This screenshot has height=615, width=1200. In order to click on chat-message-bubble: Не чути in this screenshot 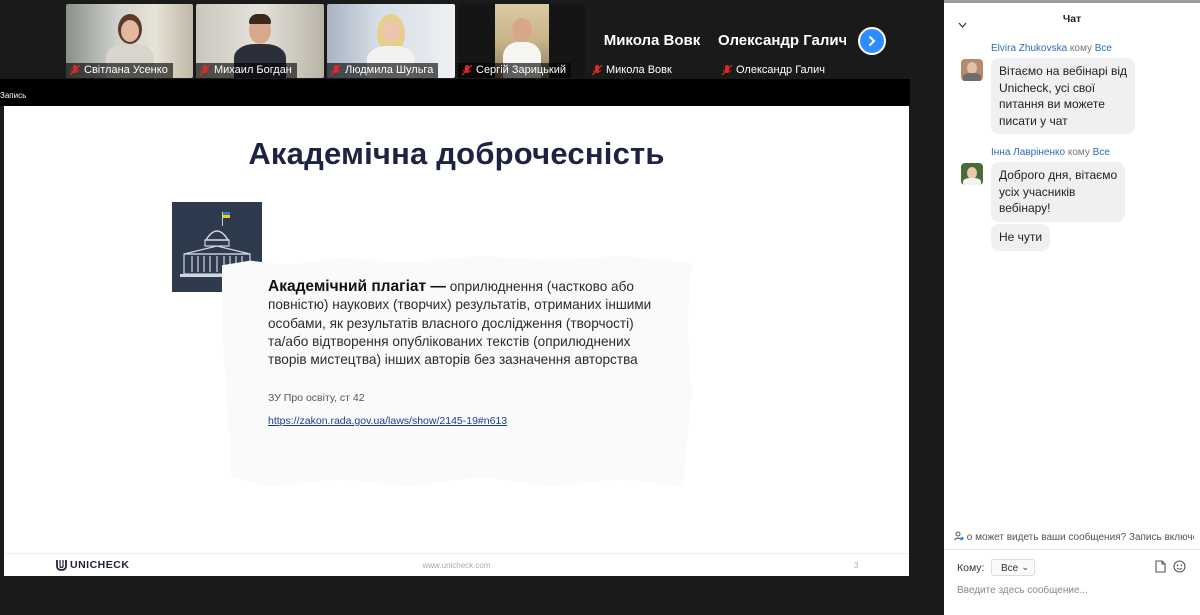, I will do `click(1021, 237)`.